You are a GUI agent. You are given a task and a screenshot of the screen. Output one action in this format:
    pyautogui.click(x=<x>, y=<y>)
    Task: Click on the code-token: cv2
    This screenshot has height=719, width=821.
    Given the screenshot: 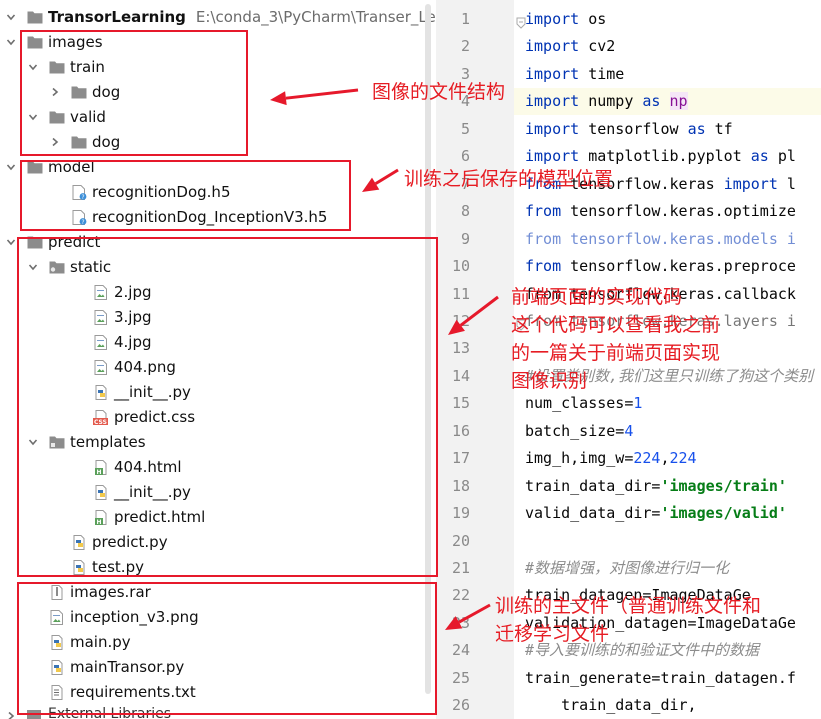 What is the action you would take?
    pyautogui.click(x=597, y=46)
    